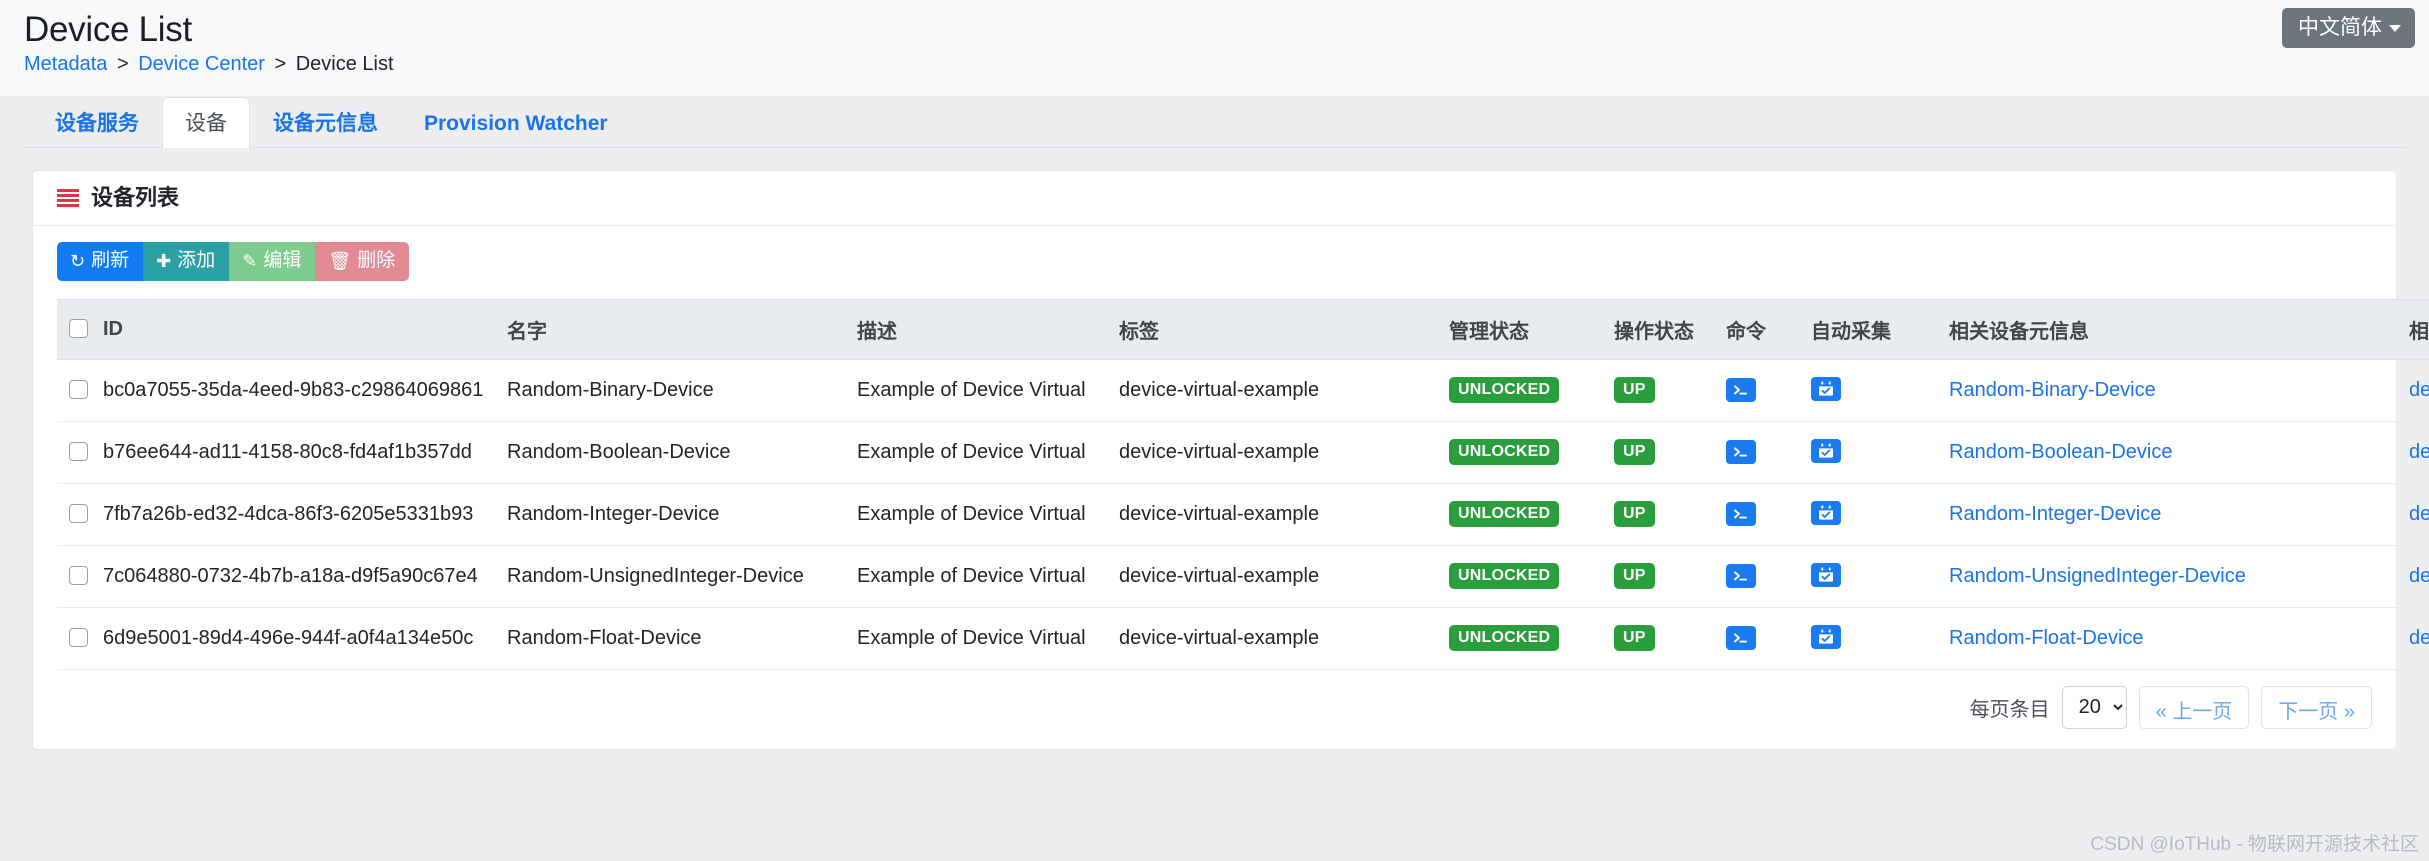 The height and width of the screenshot is (861, 2429). I want to click on column-header-device-profile: 相关设备元信息, so click(2179, 329).